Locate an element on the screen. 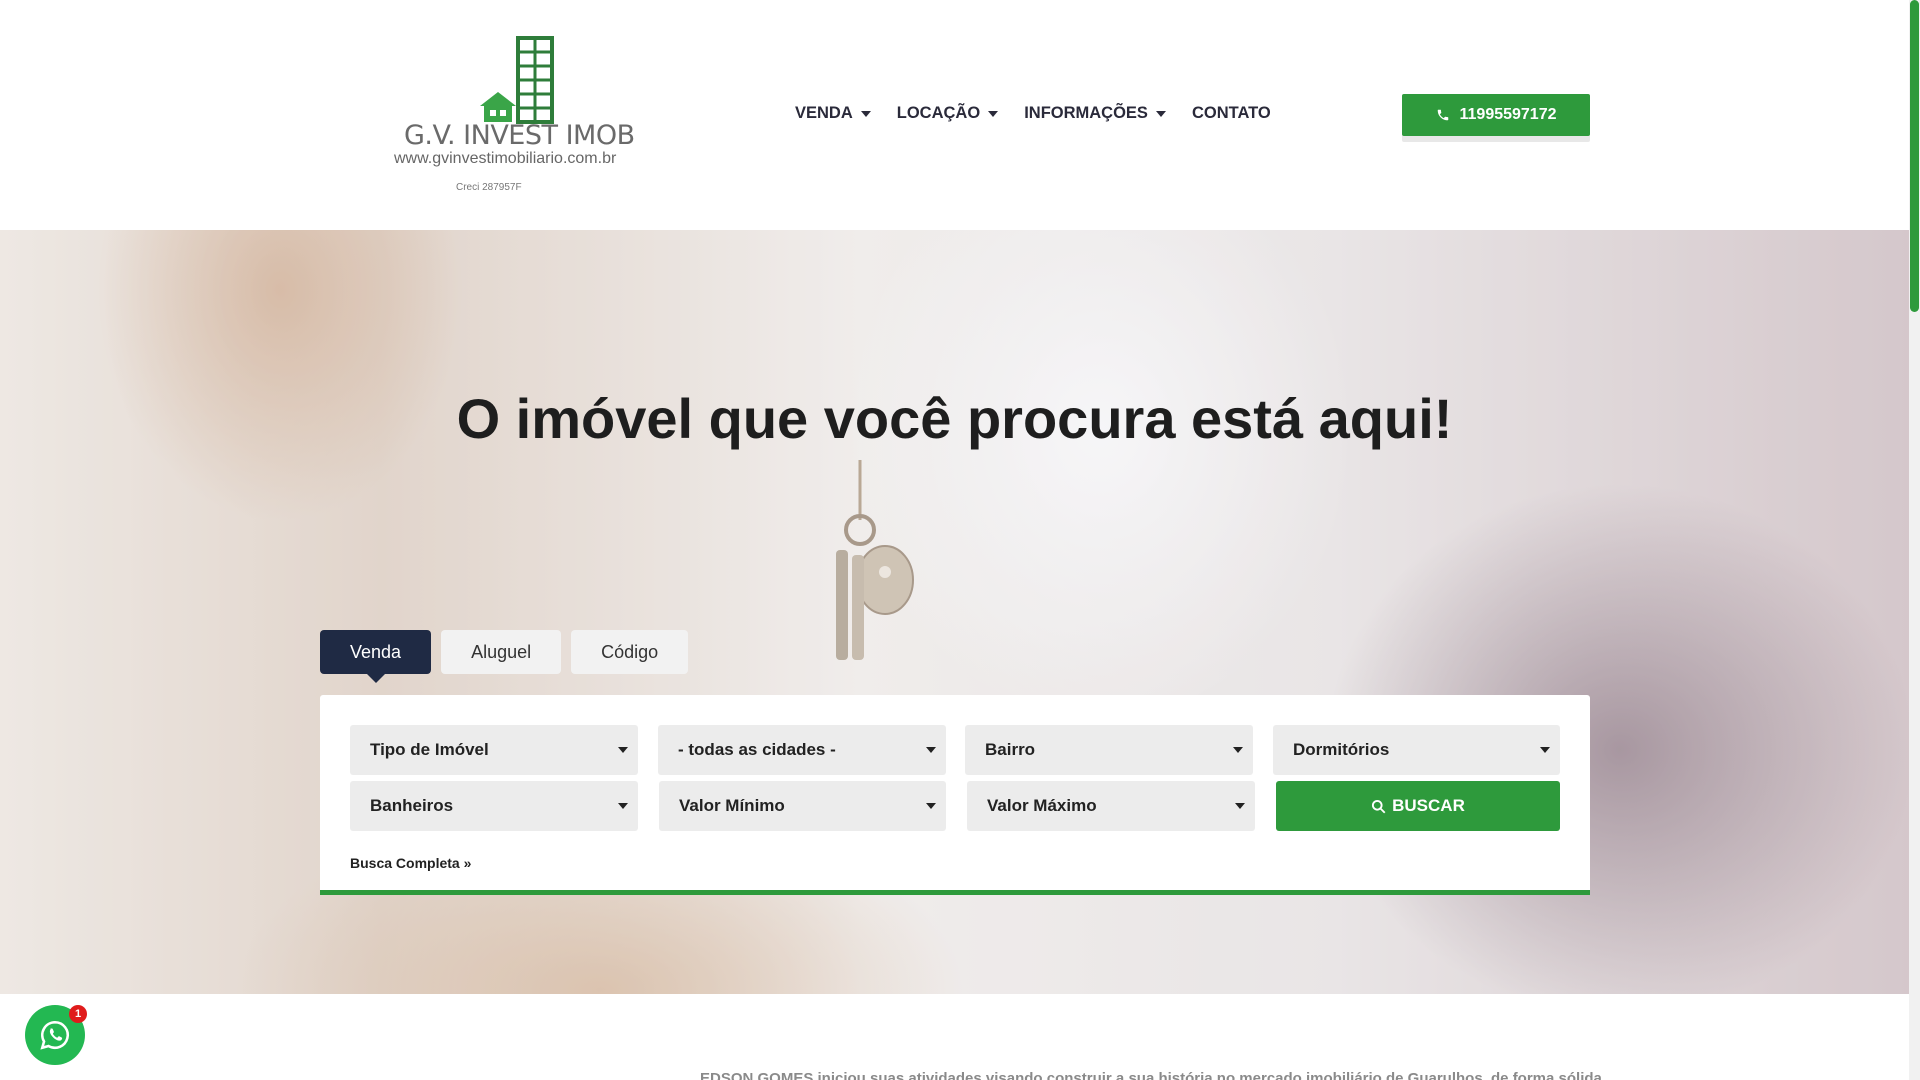 The width and height of the screenshot is (1920, 1080). select-label: - todas as cidades - is located at coordinates (757, 749).